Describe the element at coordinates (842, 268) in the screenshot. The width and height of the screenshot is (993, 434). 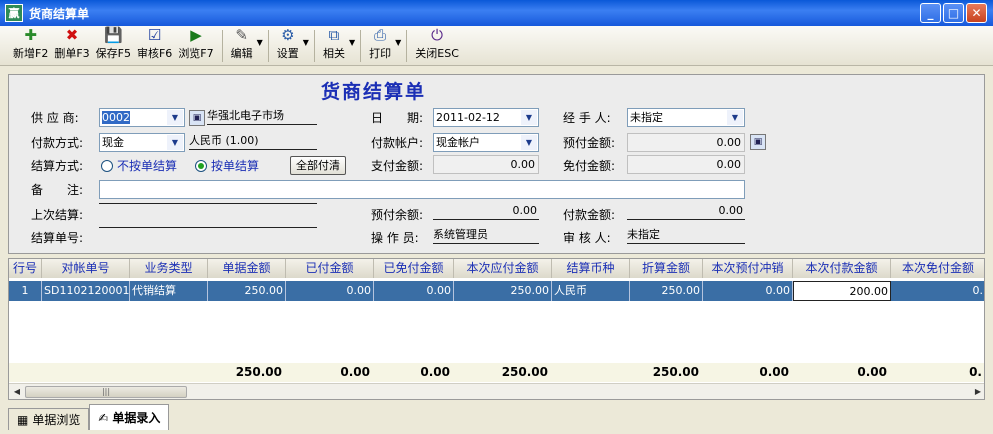
I see `column-header: 本次付款金额` at that location.